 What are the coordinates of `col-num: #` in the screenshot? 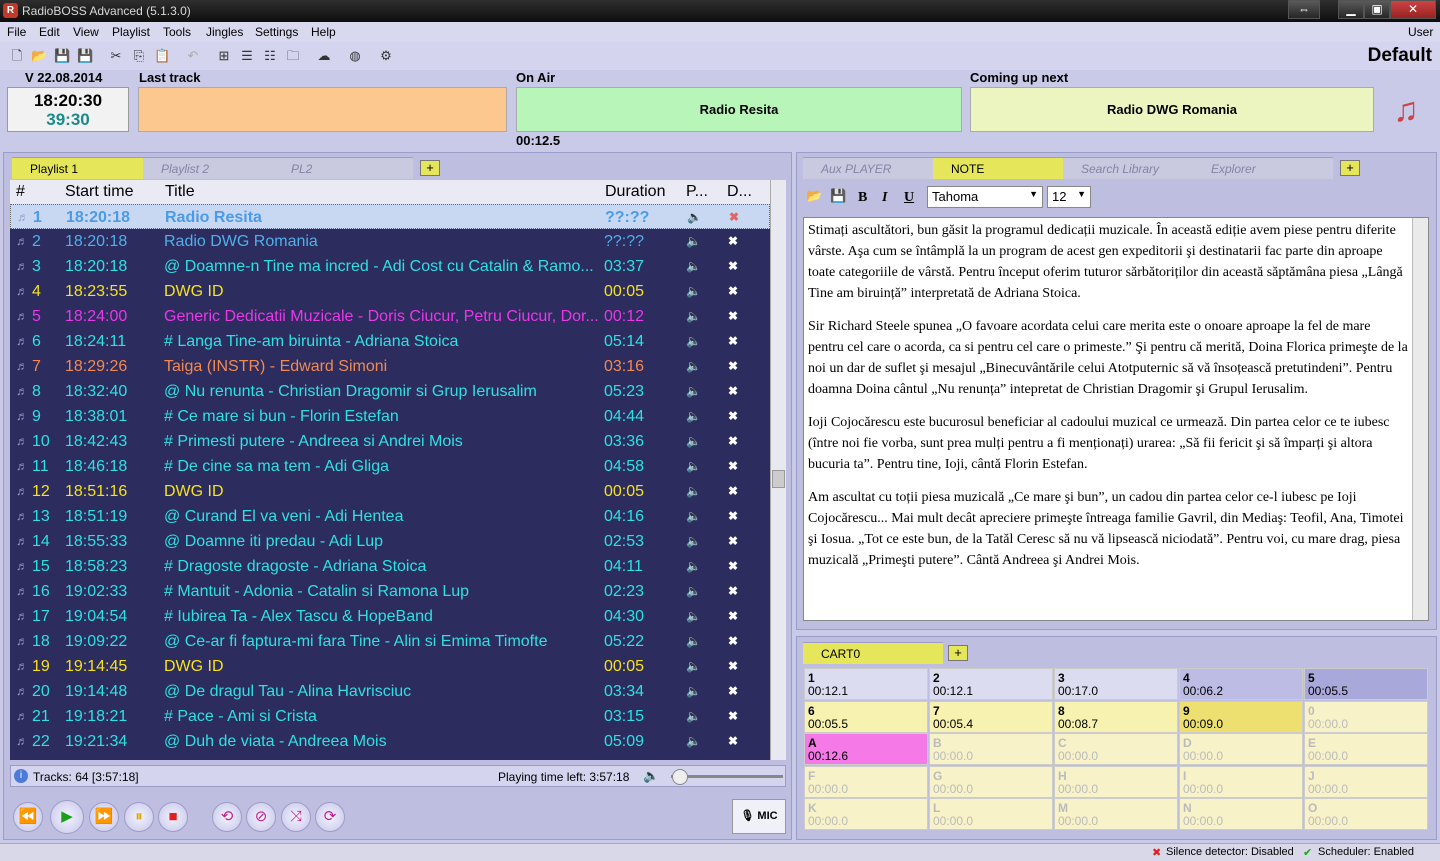 It's located at (20, 192).